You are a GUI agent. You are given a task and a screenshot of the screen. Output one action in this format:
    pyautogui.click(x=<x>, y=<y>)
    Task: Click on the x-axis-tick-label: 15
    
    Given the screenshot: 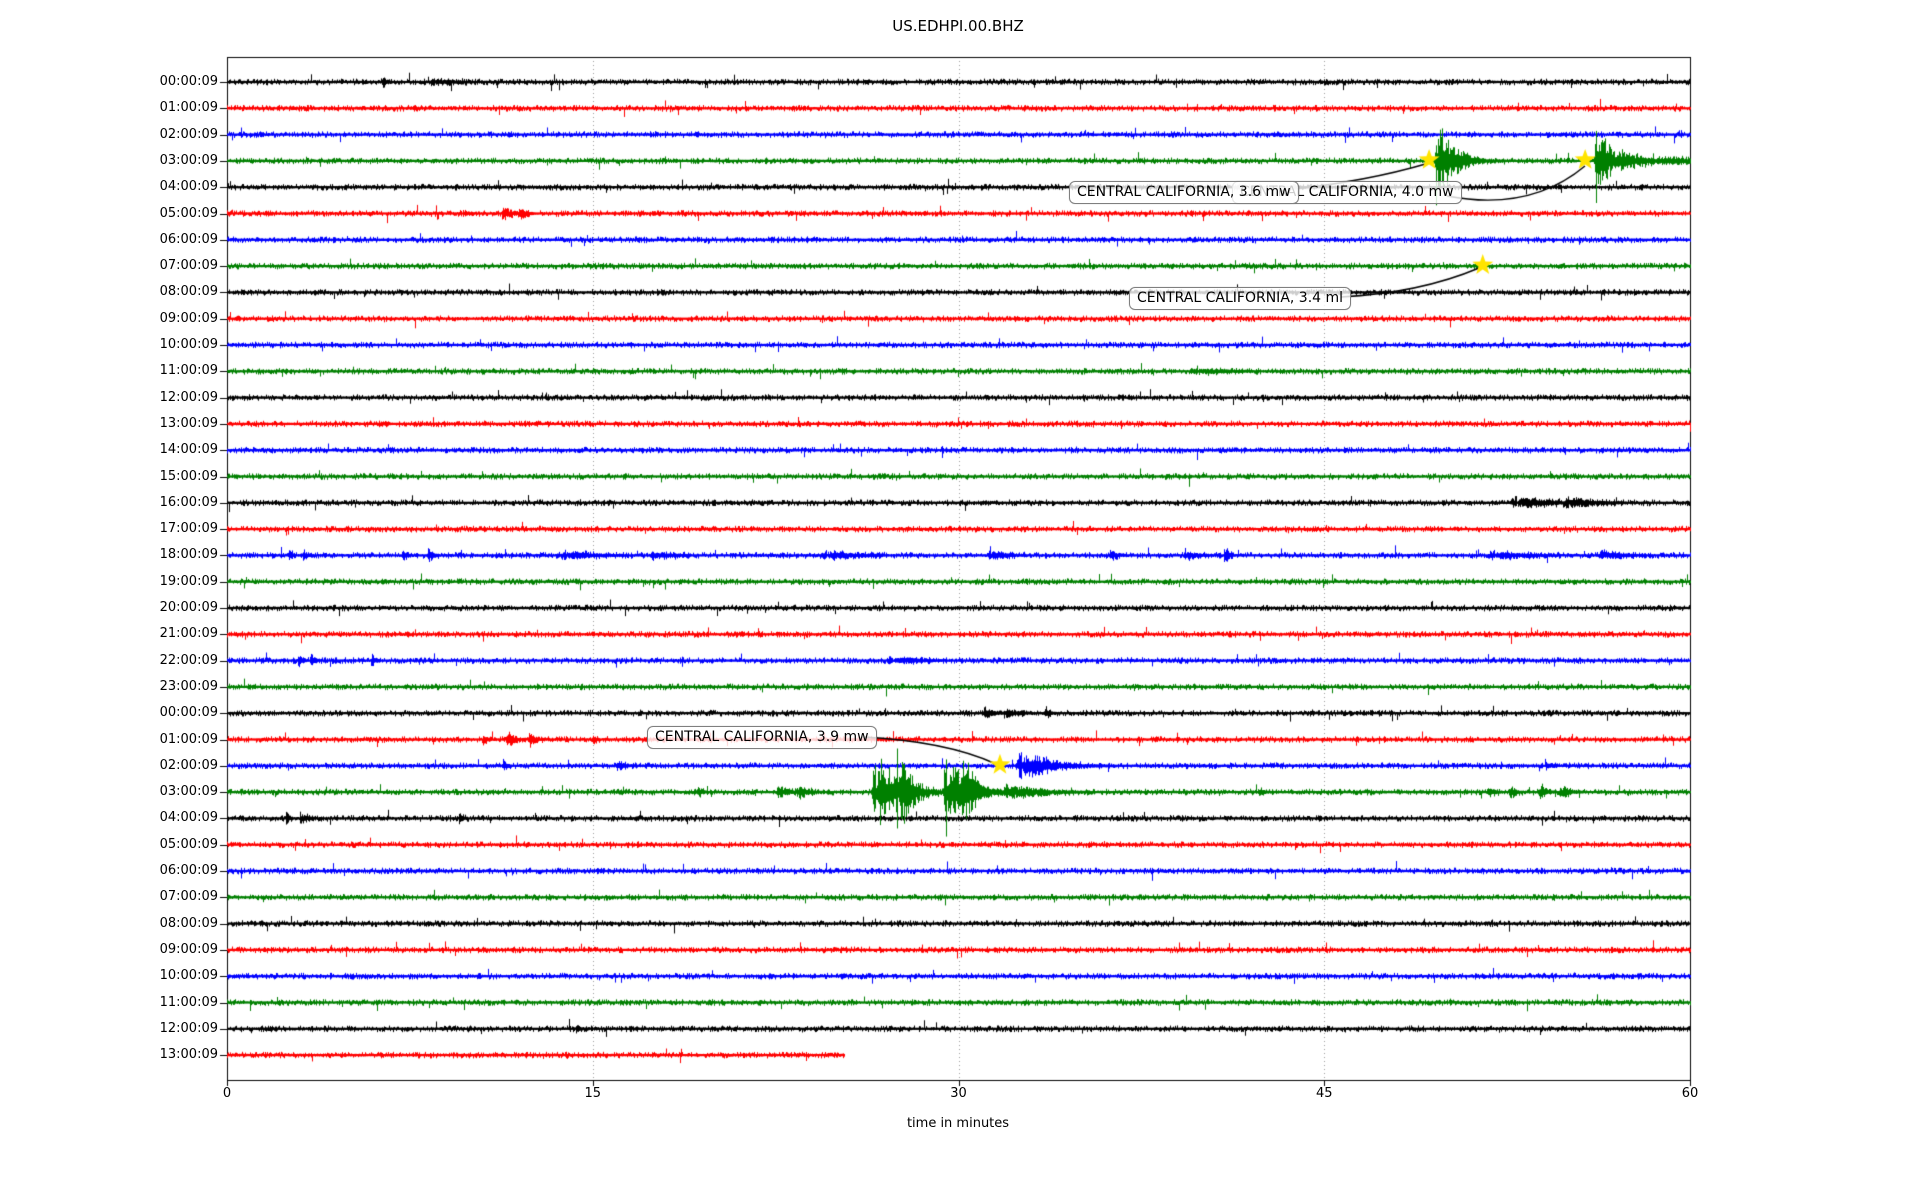 What is the action you would take?
    pyautogui.click(x=593, y=1093)
    